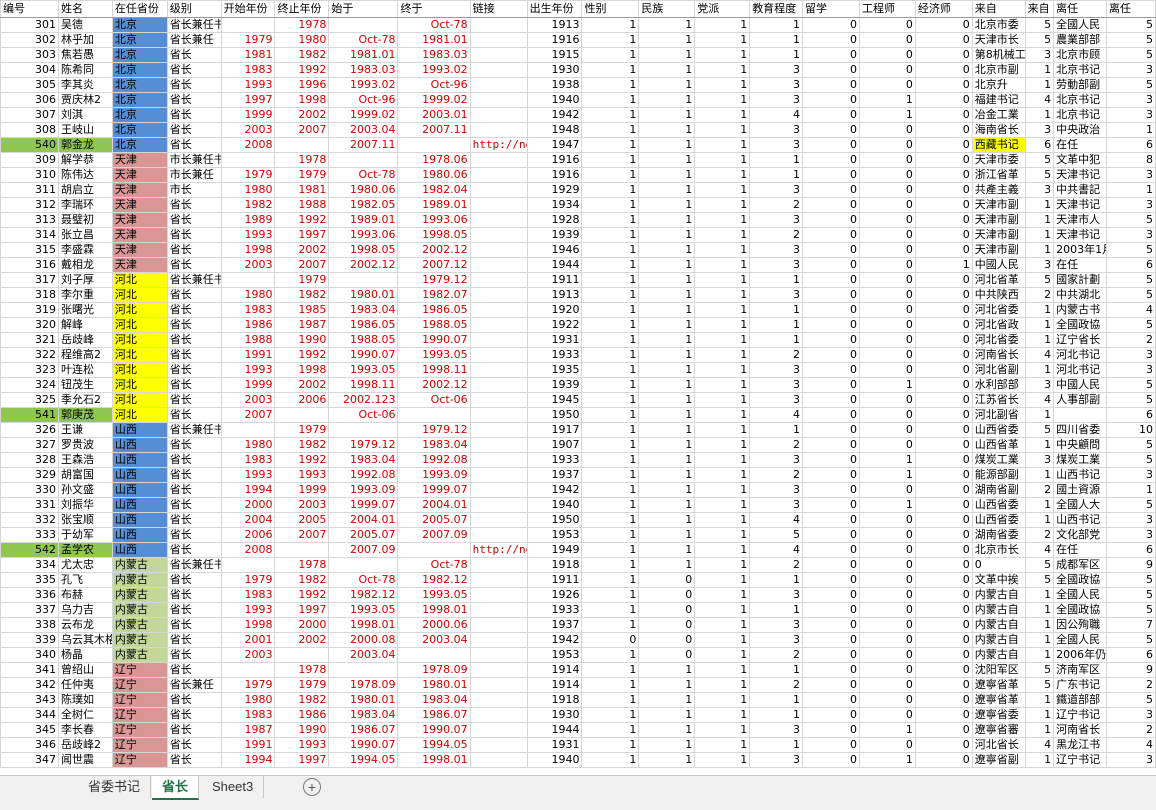  I want to click on cell-destn: 3, so click(1130, 205).